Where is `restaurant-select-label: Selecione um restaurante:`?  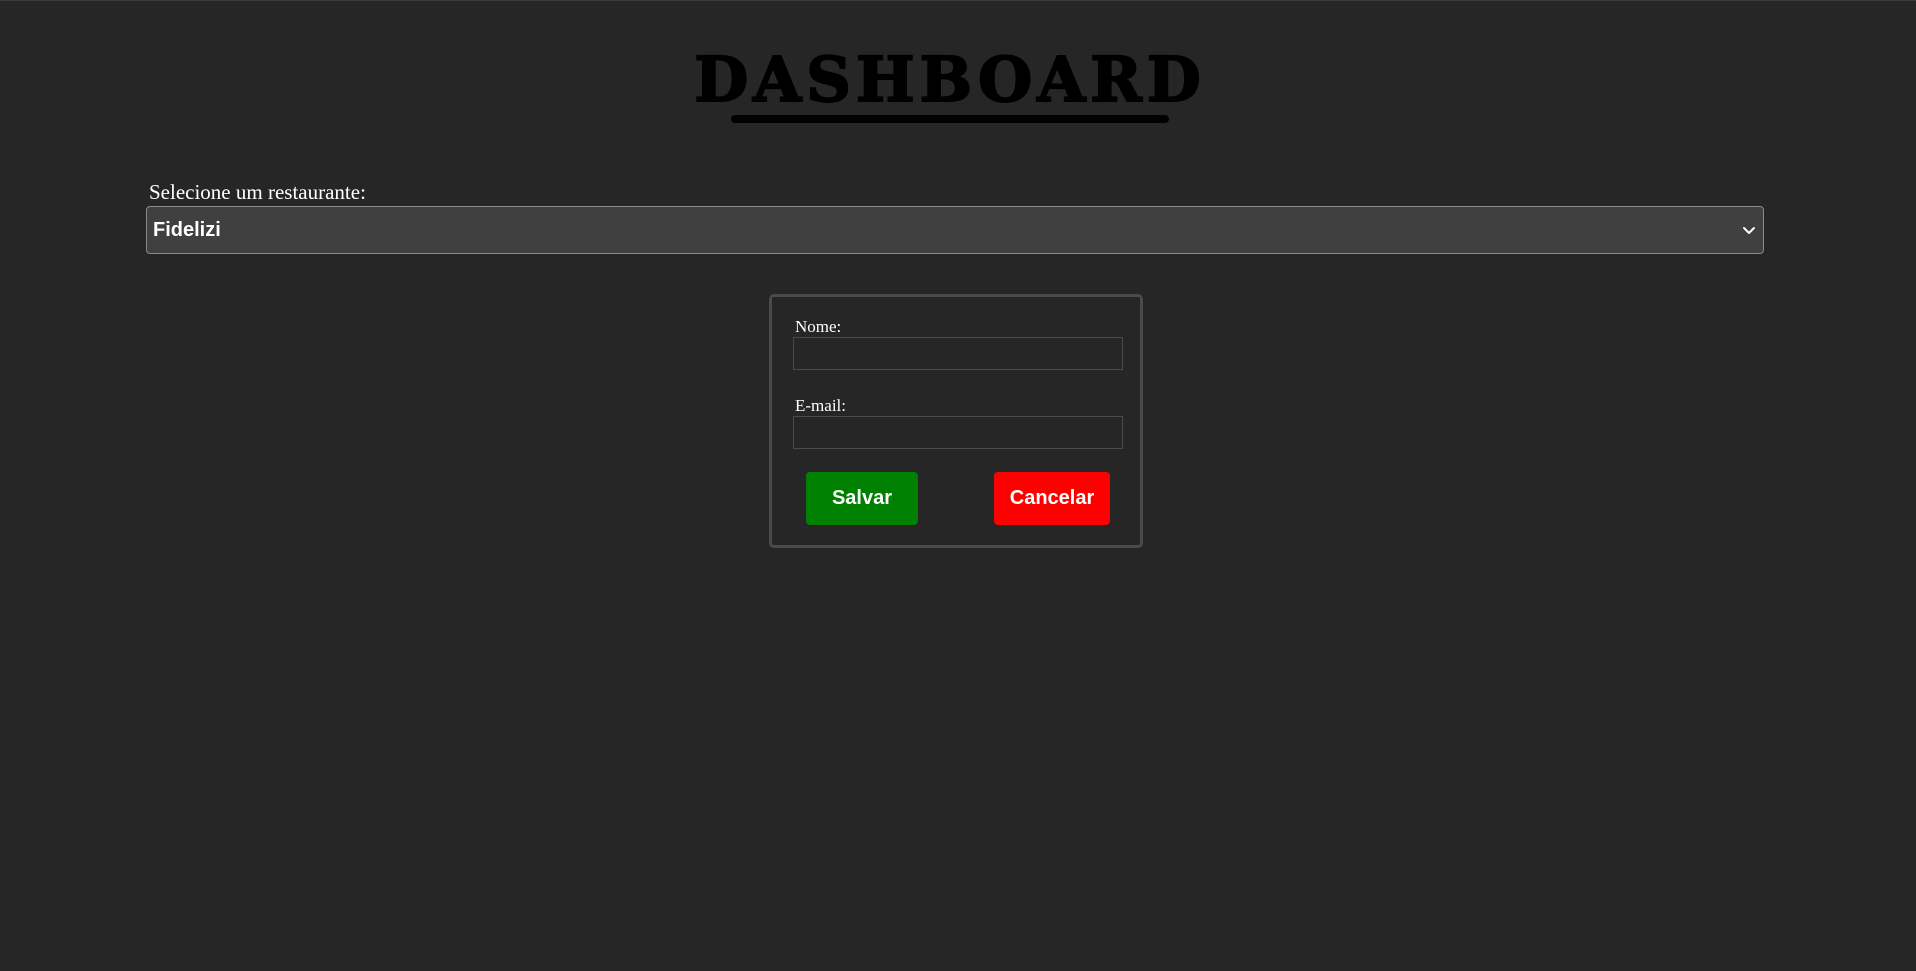
restaurant-select-label: Selecione um restaurante: is located at coordinates (257, 192).